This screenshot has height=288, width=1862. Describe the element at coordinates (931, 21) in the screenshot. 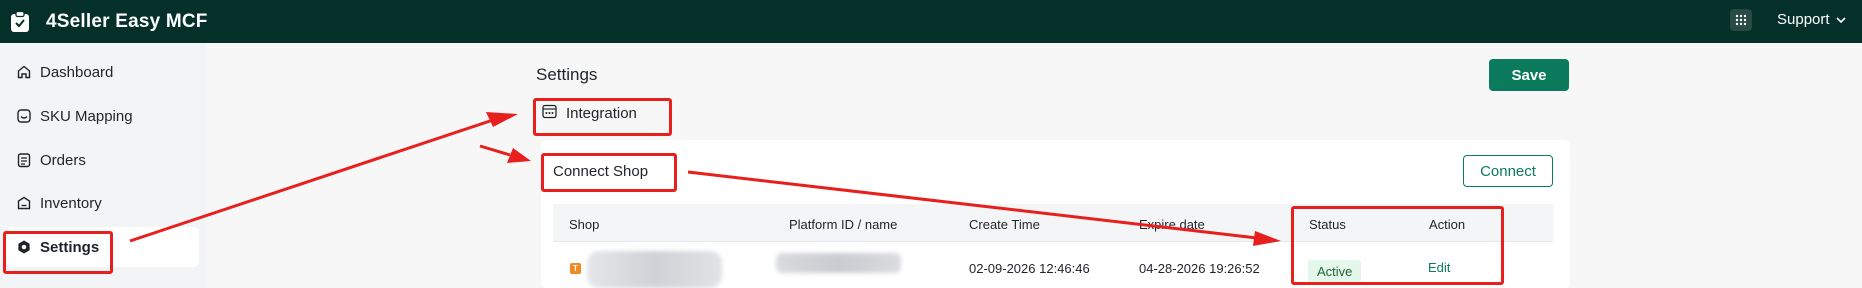

I see `top-bar: 4Seller Easy MCF Support` at that location.